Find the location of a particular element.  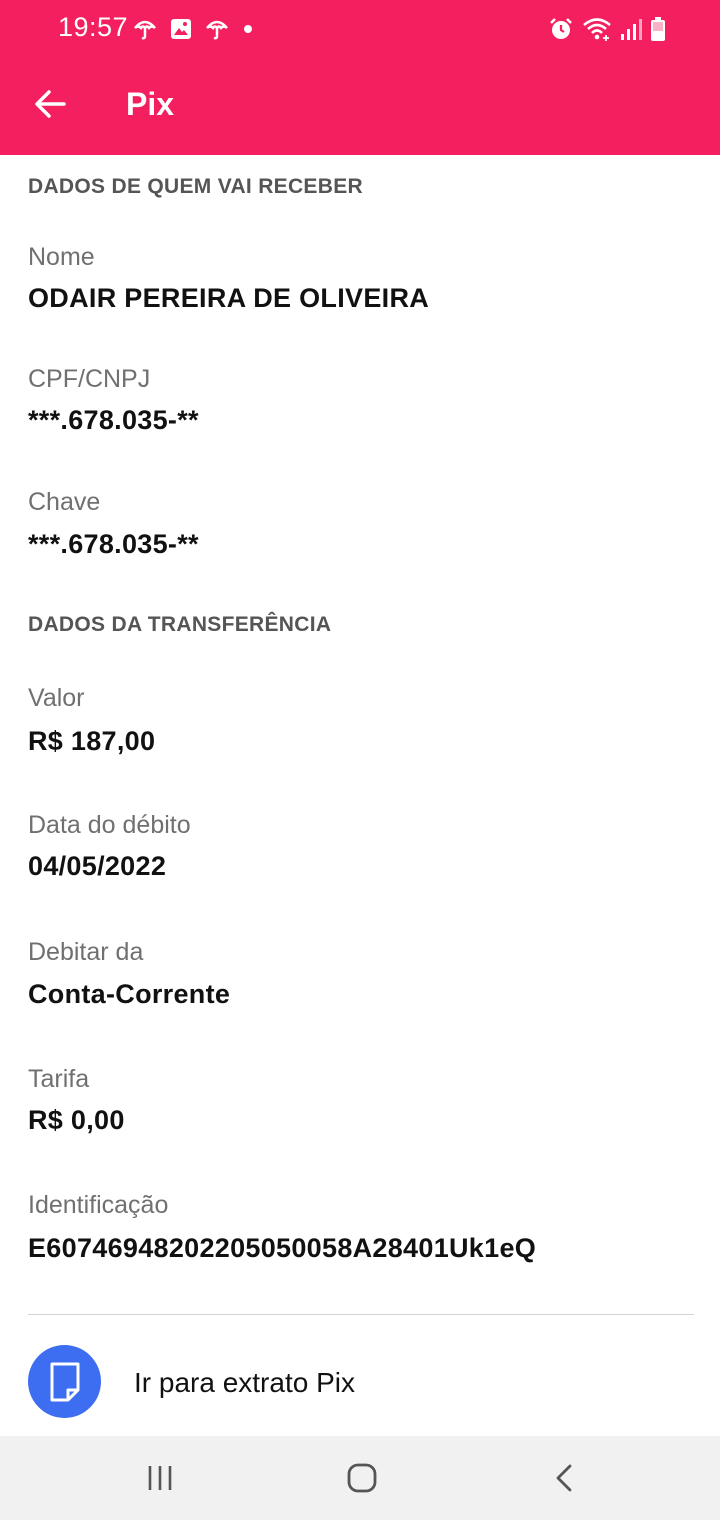

back-icon is located at coordinates (564, 1478).